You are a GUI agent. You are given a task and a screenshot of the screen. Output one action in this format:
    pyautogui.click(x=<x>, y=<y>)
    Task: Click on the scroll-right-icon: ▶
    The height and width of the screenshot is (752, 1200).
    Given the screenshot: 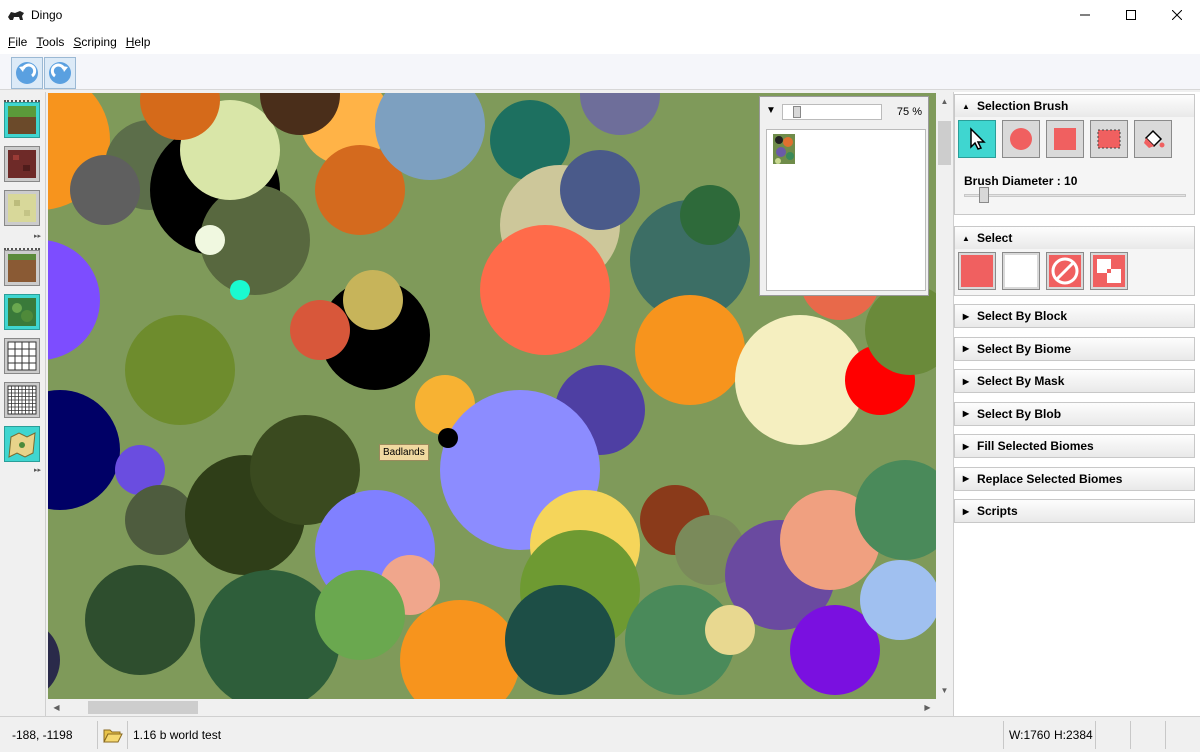 What is the action you would take?
    pyautogui.click(x=927, y=707)
    